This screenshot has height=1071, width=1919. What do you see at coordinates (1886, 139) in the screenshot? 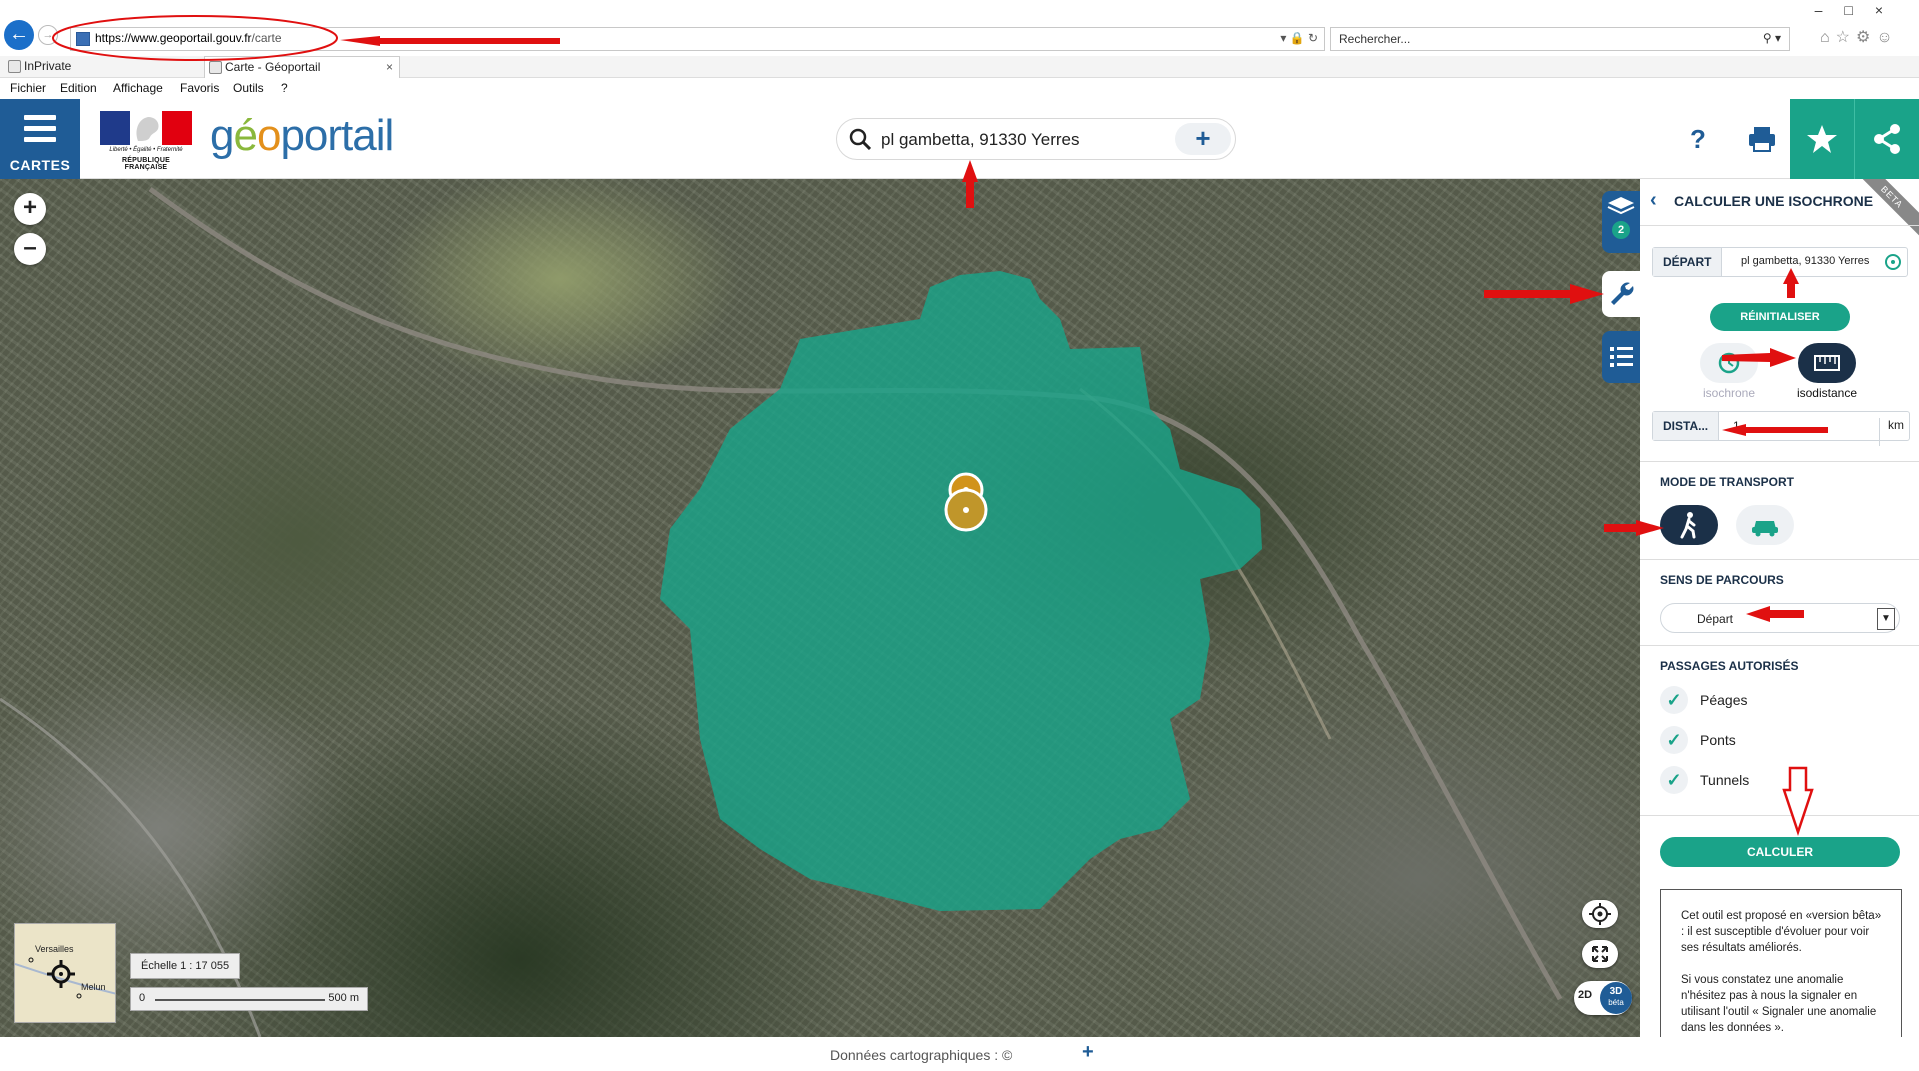
I see `share-button` at bounding box center [1886, 139].